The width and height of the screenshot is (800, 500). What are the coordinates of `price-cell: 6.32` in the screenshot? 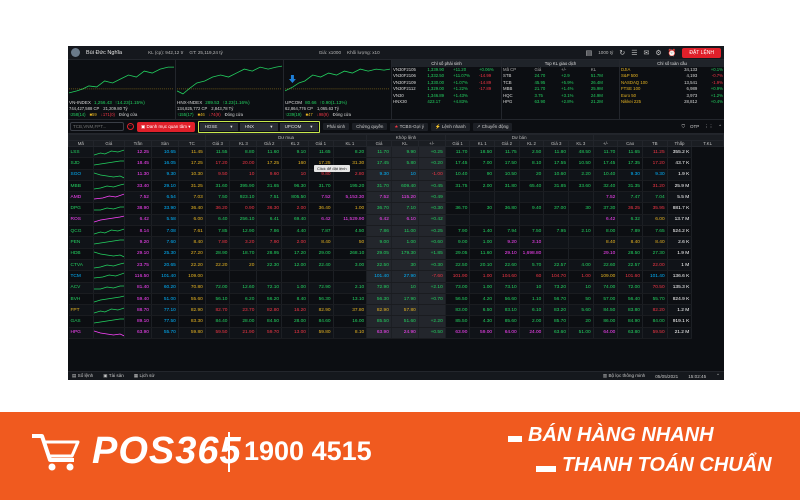 It's located at (630, 220).